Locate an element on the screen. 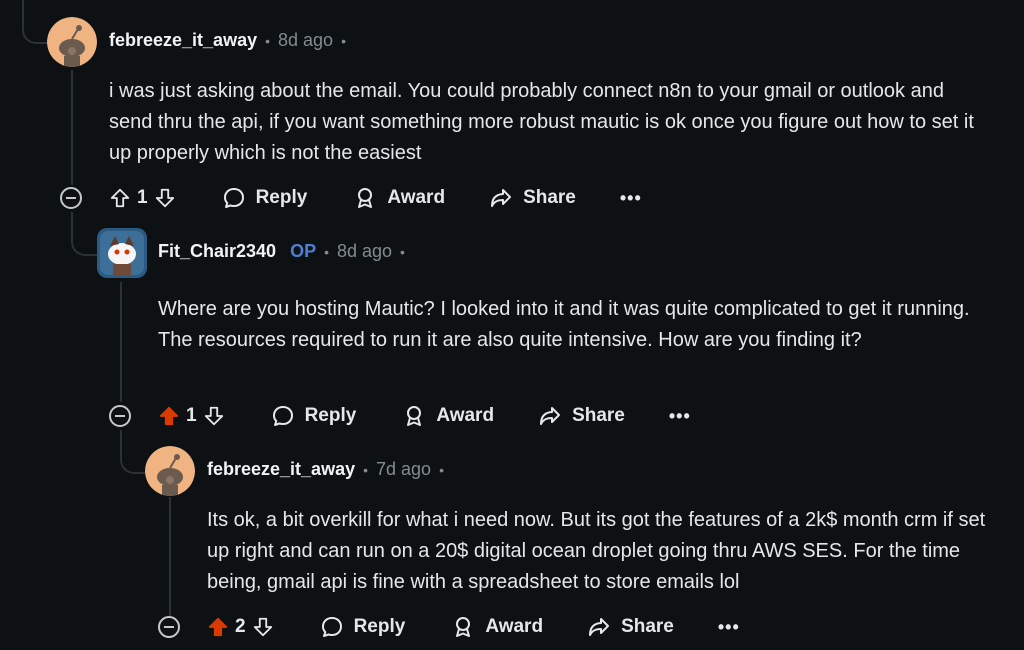 Image resolution: width=1024 pixels, height=650 pixels. comment-meta: febreeze_it_away • 7d ago • is located at coordinates (329, 469).